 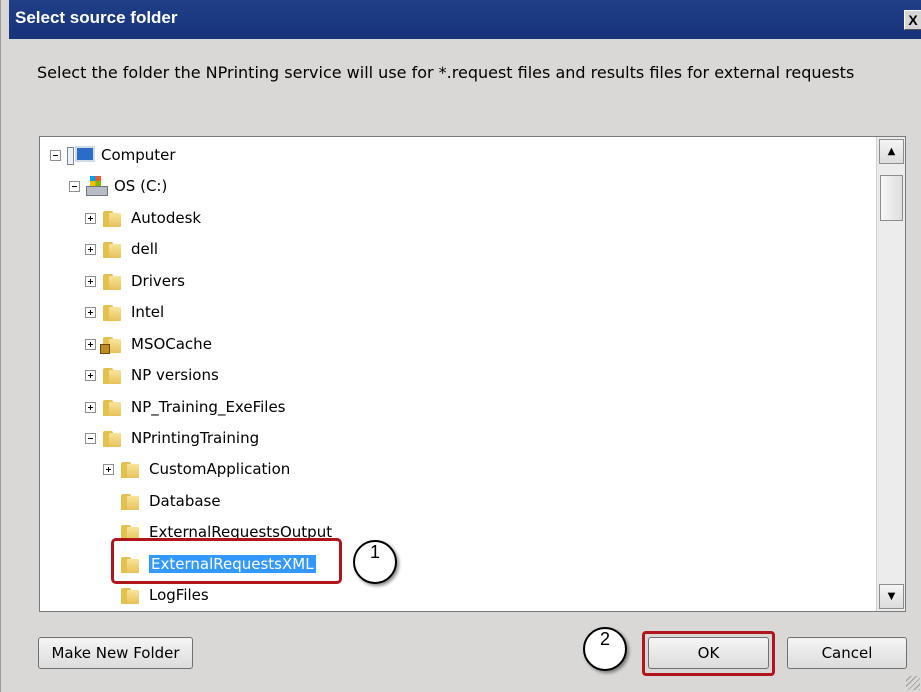 What do you see at coordinates (105, 349) in the screenshot?
I see `lock-icon` at bounding box center [105, 349].